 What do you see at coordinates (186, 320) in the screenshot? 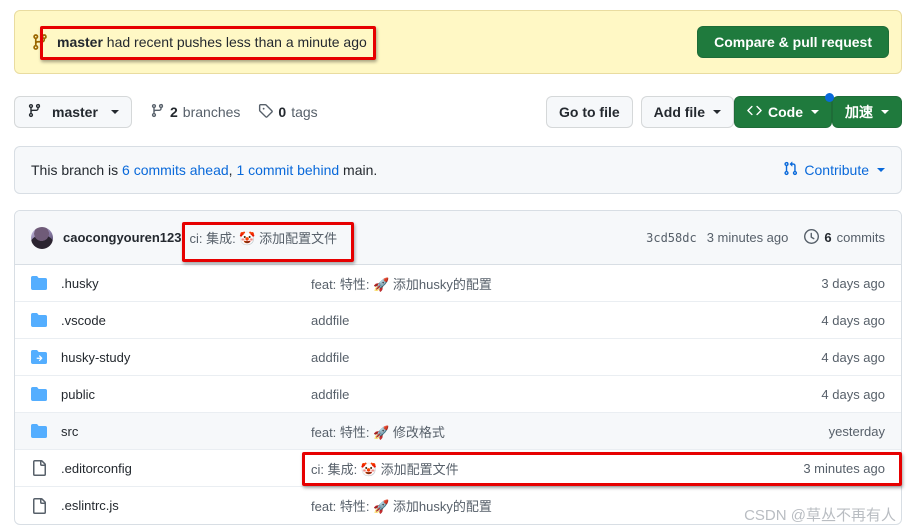
I see `file-name: .vscode` at bounding box center [186, 320].